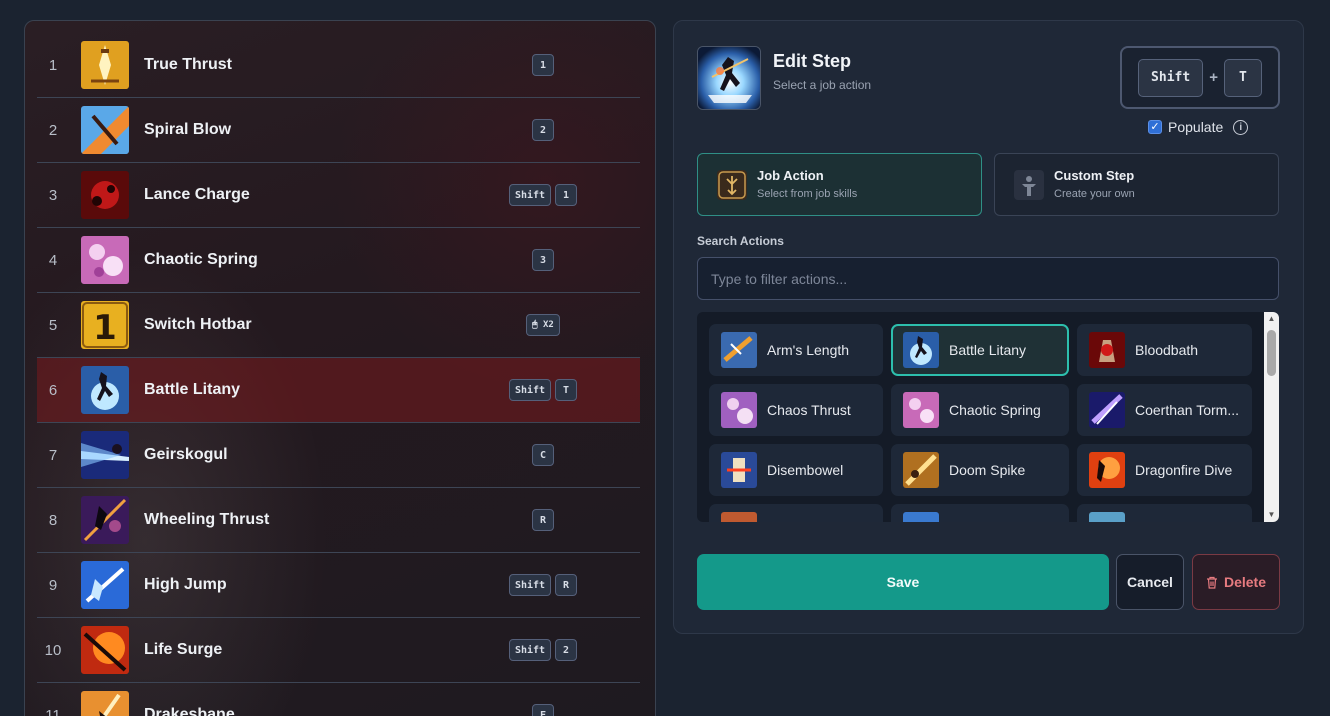 The height and width of the screenshot is (716, 1330). Describe the element at coordinates (338, 195) in the screenshot. I see `rotation-step-row: 3 Lance Charge Shift 1` at that location.